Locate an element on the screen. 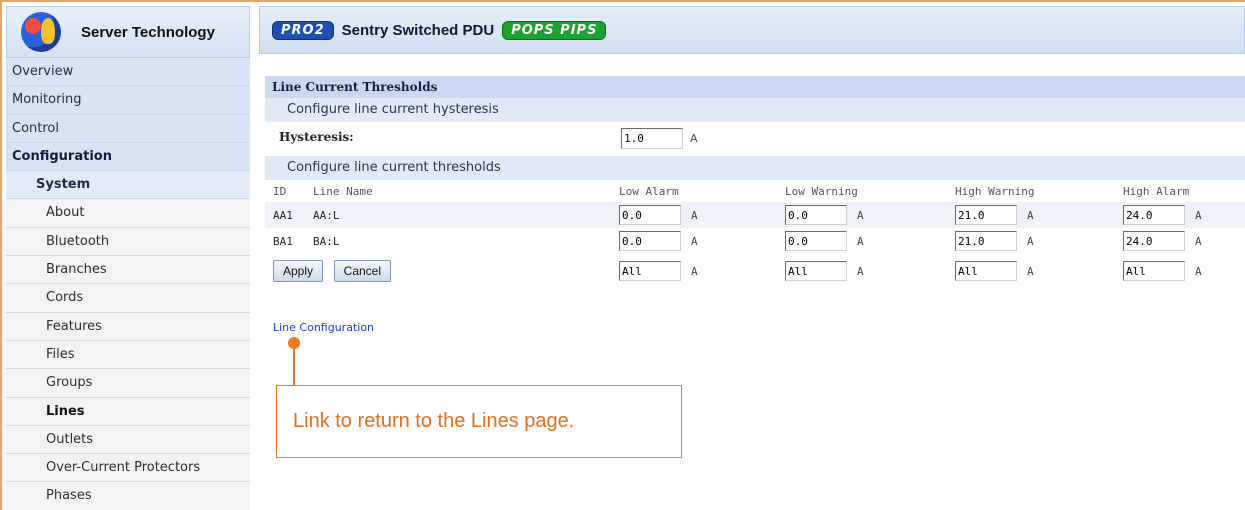 The image size is (1245, 510). sidebar-item-system: System is located at coordinates (128, 185).